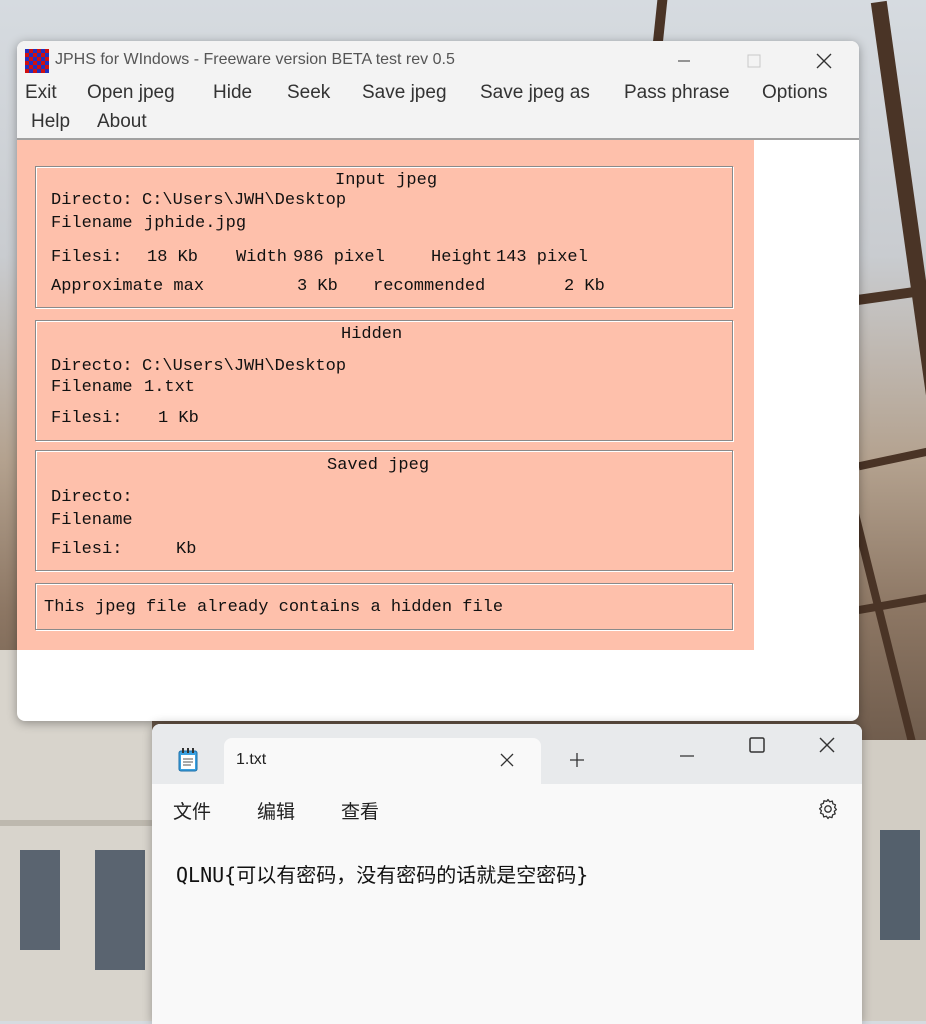 The image size is (926, 1024). What do you see at coordinates (262, 257) in the screenshot?
I see `input-width-label: Width` at bounding box center [262, 257].